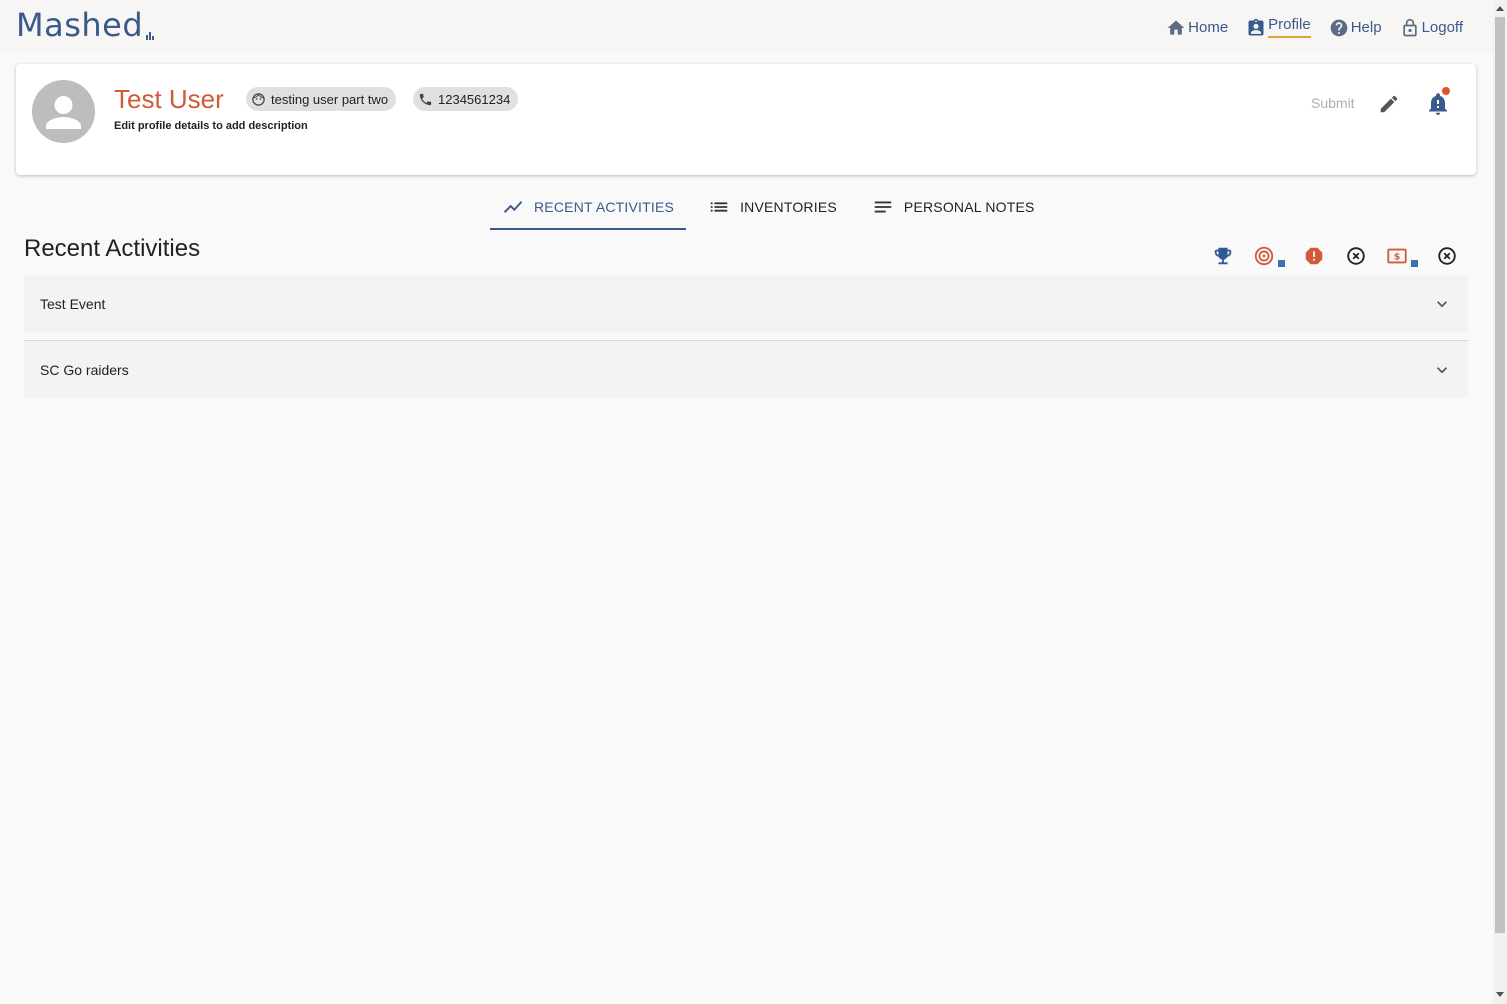  I want to click on nav-home: Home, so click(1197, 25).